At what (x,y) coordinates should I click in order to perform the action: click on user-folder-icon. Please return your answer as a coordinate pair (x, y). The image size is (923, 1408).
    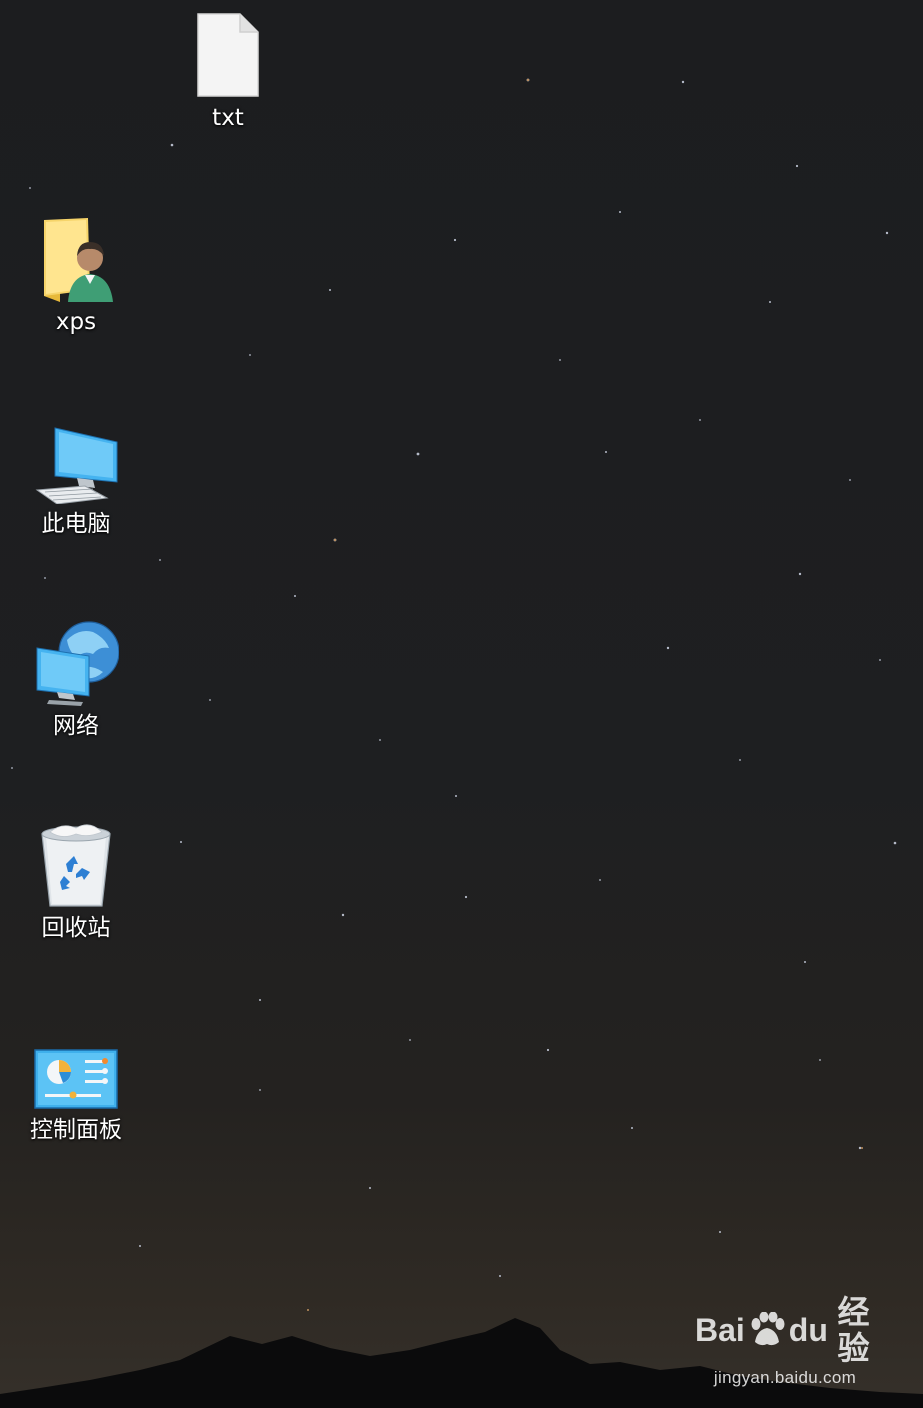
    Looking at the image, I should click on (76, 256).